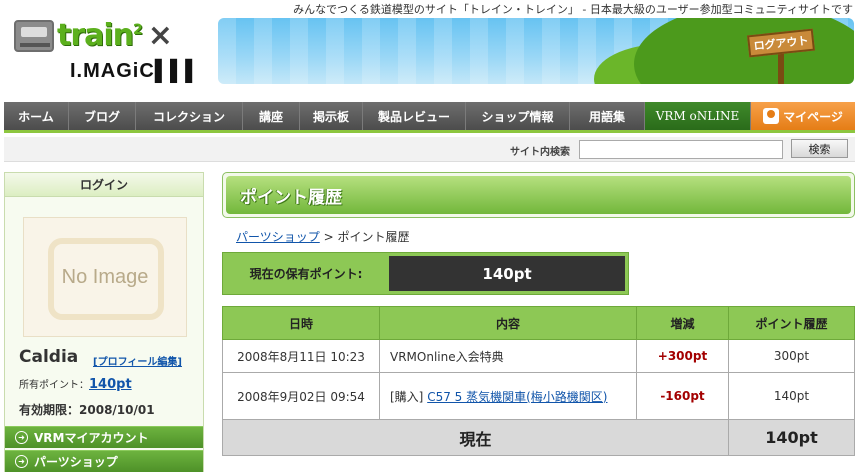 The height and width of the screenshot is (472, 859). Describe the element at coordinates (682, 323) in the screenshot. I see `header-change: 増減` at that location.